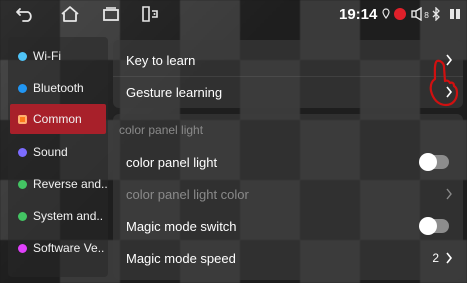 Image resolution: width=467 pixels, height=283 pixels. I want to click on sidebar-item-label: Reverse and.., so click(70, 184).